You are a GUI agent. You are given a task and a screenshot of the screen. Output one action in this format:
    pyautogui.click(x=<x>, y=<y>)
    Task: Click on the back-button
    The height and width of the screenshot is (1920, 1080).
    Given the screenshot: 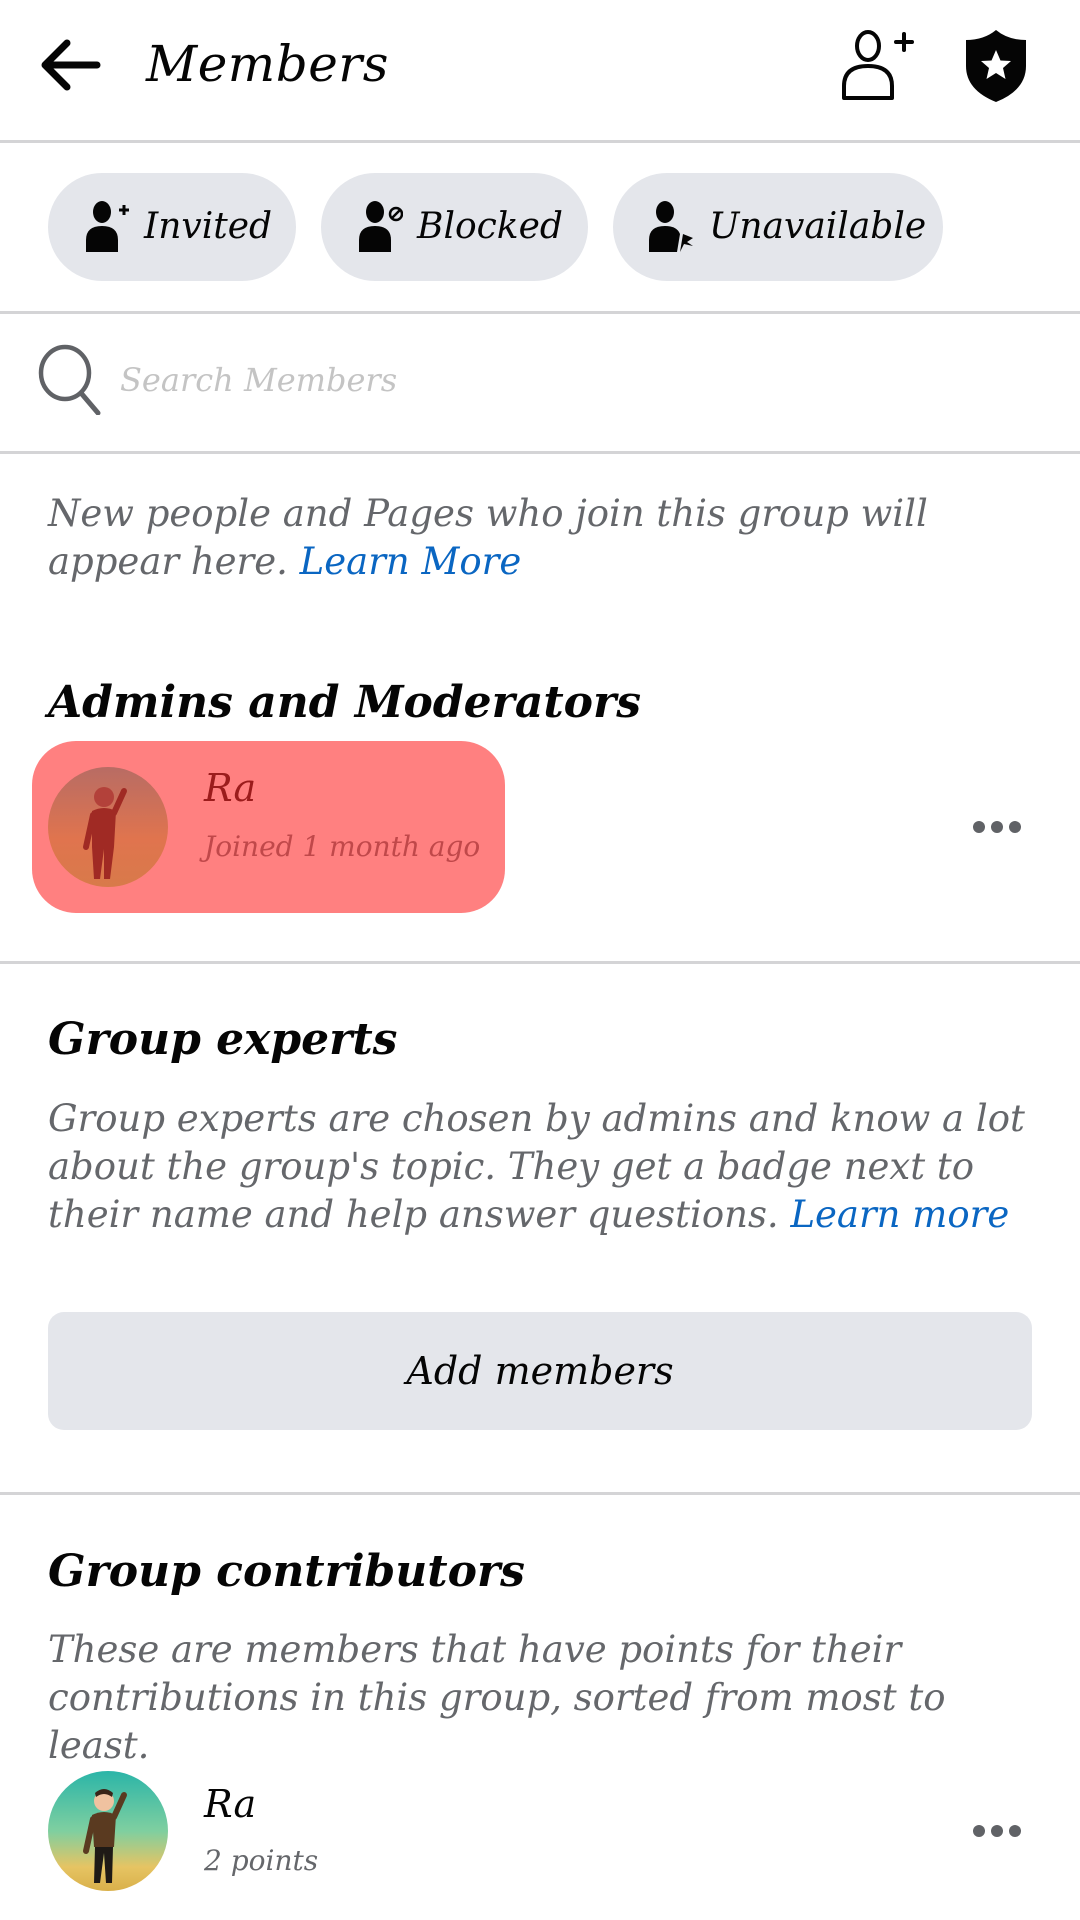 What is the action you would take?
    pyautogui.click(x=70, y=65)
    